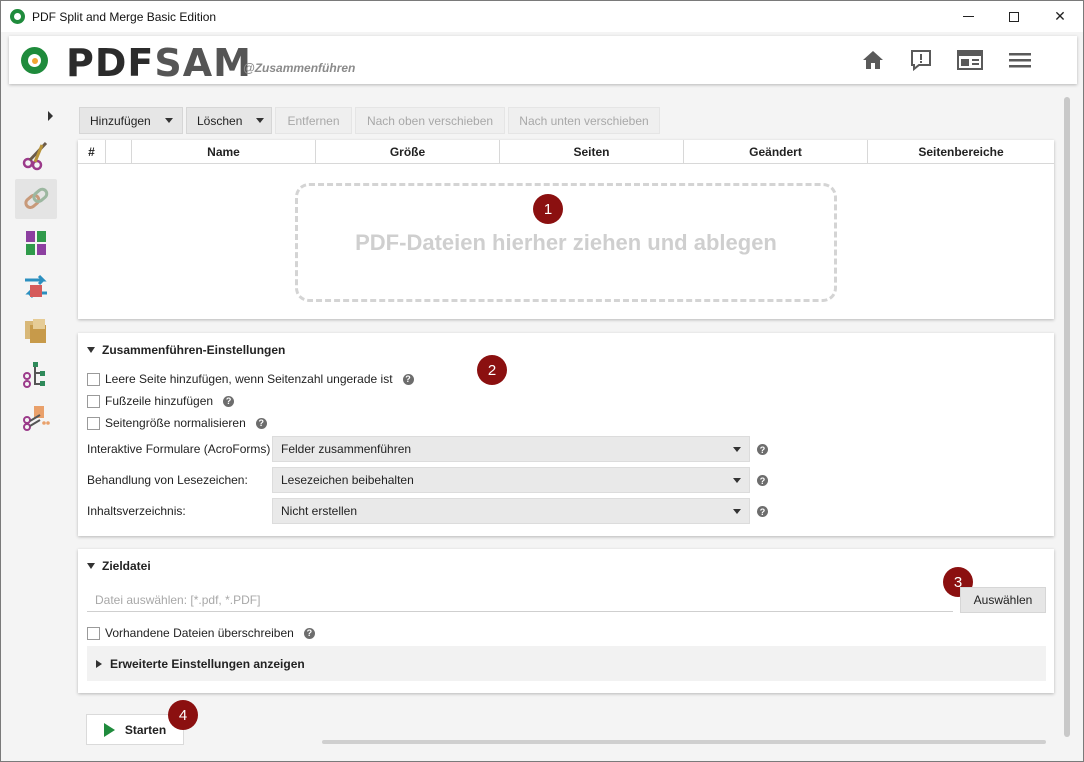  I want to click on normalize-label: Seitengröße normalisieren, so click(175, 423).